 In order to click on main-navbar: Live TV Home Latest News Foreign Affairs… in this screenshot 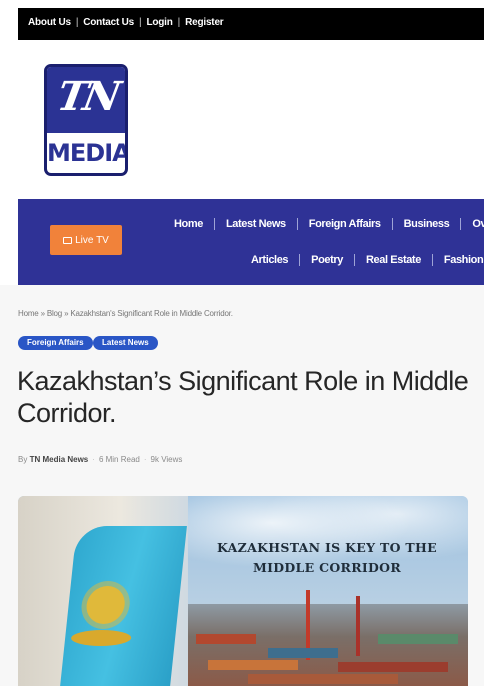, I will do `click(251, 242)`.